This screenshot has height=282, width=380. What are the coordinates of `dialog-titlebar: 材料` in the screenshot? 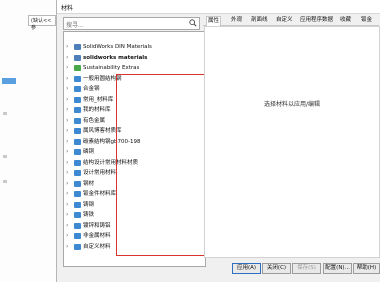 It's located at (218, 7).